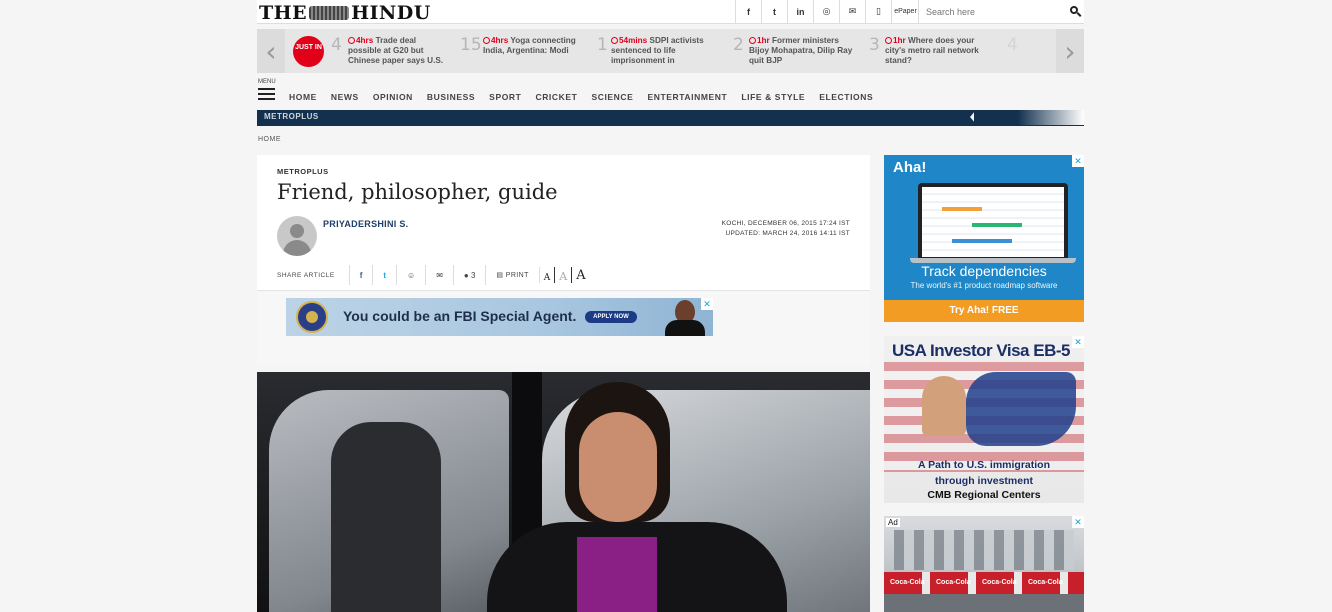  Describe the element at coordinates (283, 13) in the screenshot. I see `logo-text-the: THE` at that location.